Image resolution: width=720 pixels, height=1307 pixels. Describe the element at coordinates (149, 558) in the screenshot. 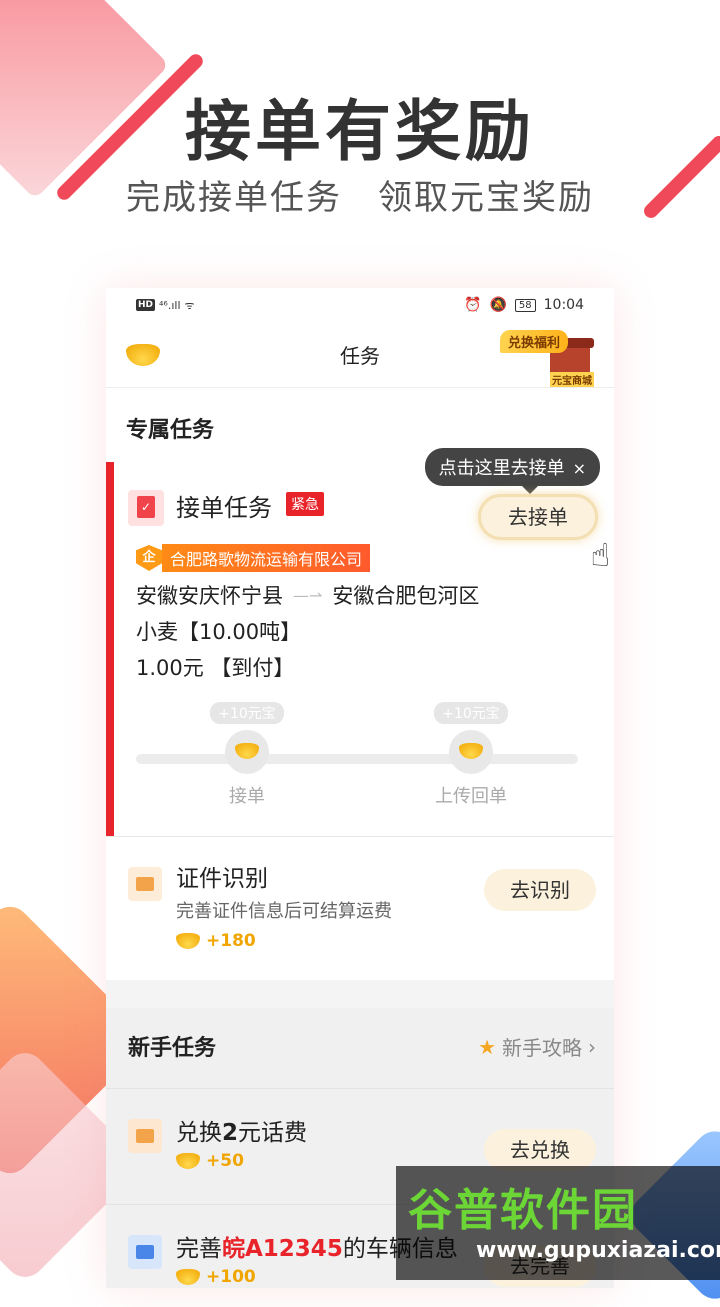

I see `enterprise-icon: 企` at that location.